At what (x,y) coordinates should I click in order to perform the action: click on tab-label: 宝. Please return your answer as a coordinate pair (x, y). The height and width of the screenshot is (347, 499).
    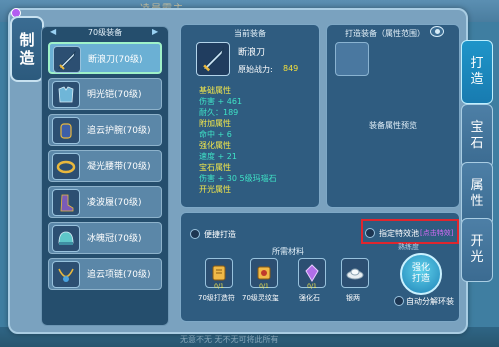
    Looking at the image, I should click on (477, 127).